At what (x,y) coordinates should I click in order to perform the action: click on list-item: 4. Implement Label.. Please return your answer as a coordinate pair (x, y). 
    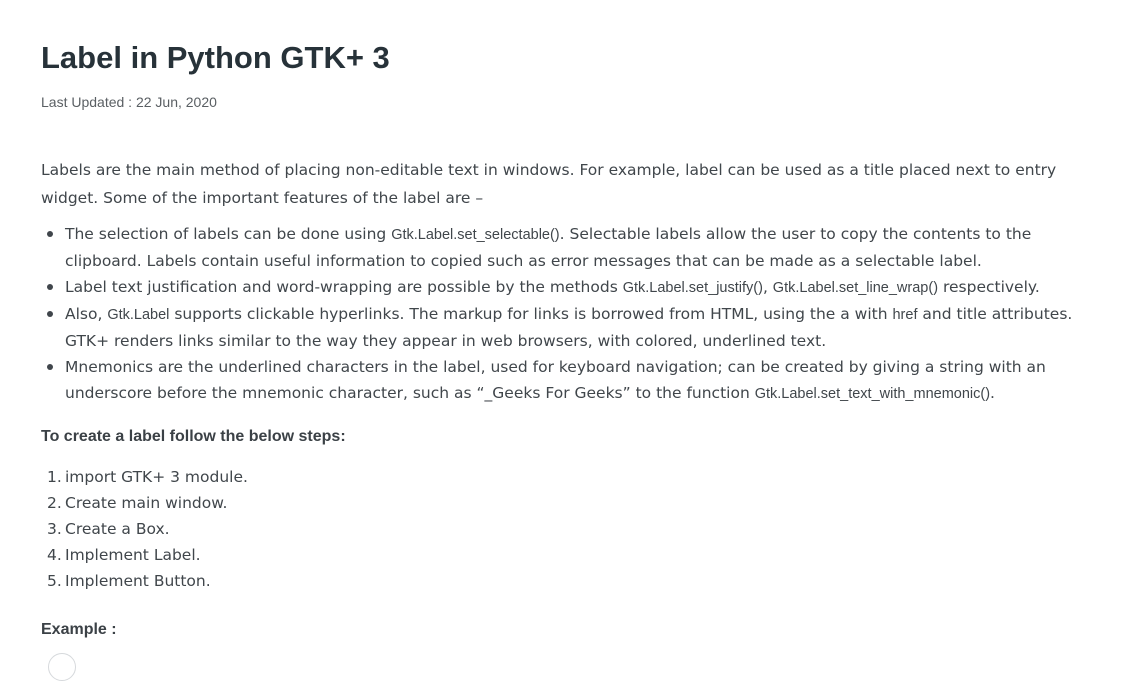
    Looking at the image, I should click on (147, 555).